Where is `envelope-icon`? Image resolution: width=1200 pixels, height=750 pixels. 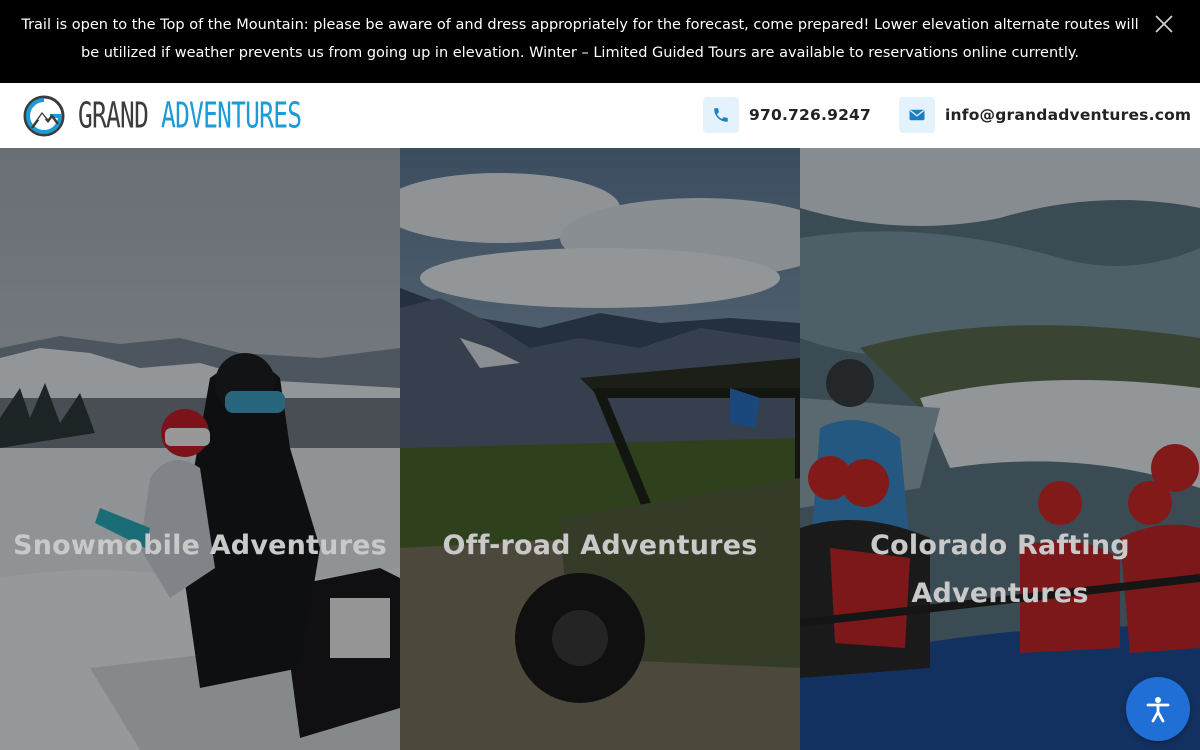
envelope-icon is located at coordinates (917, 115).